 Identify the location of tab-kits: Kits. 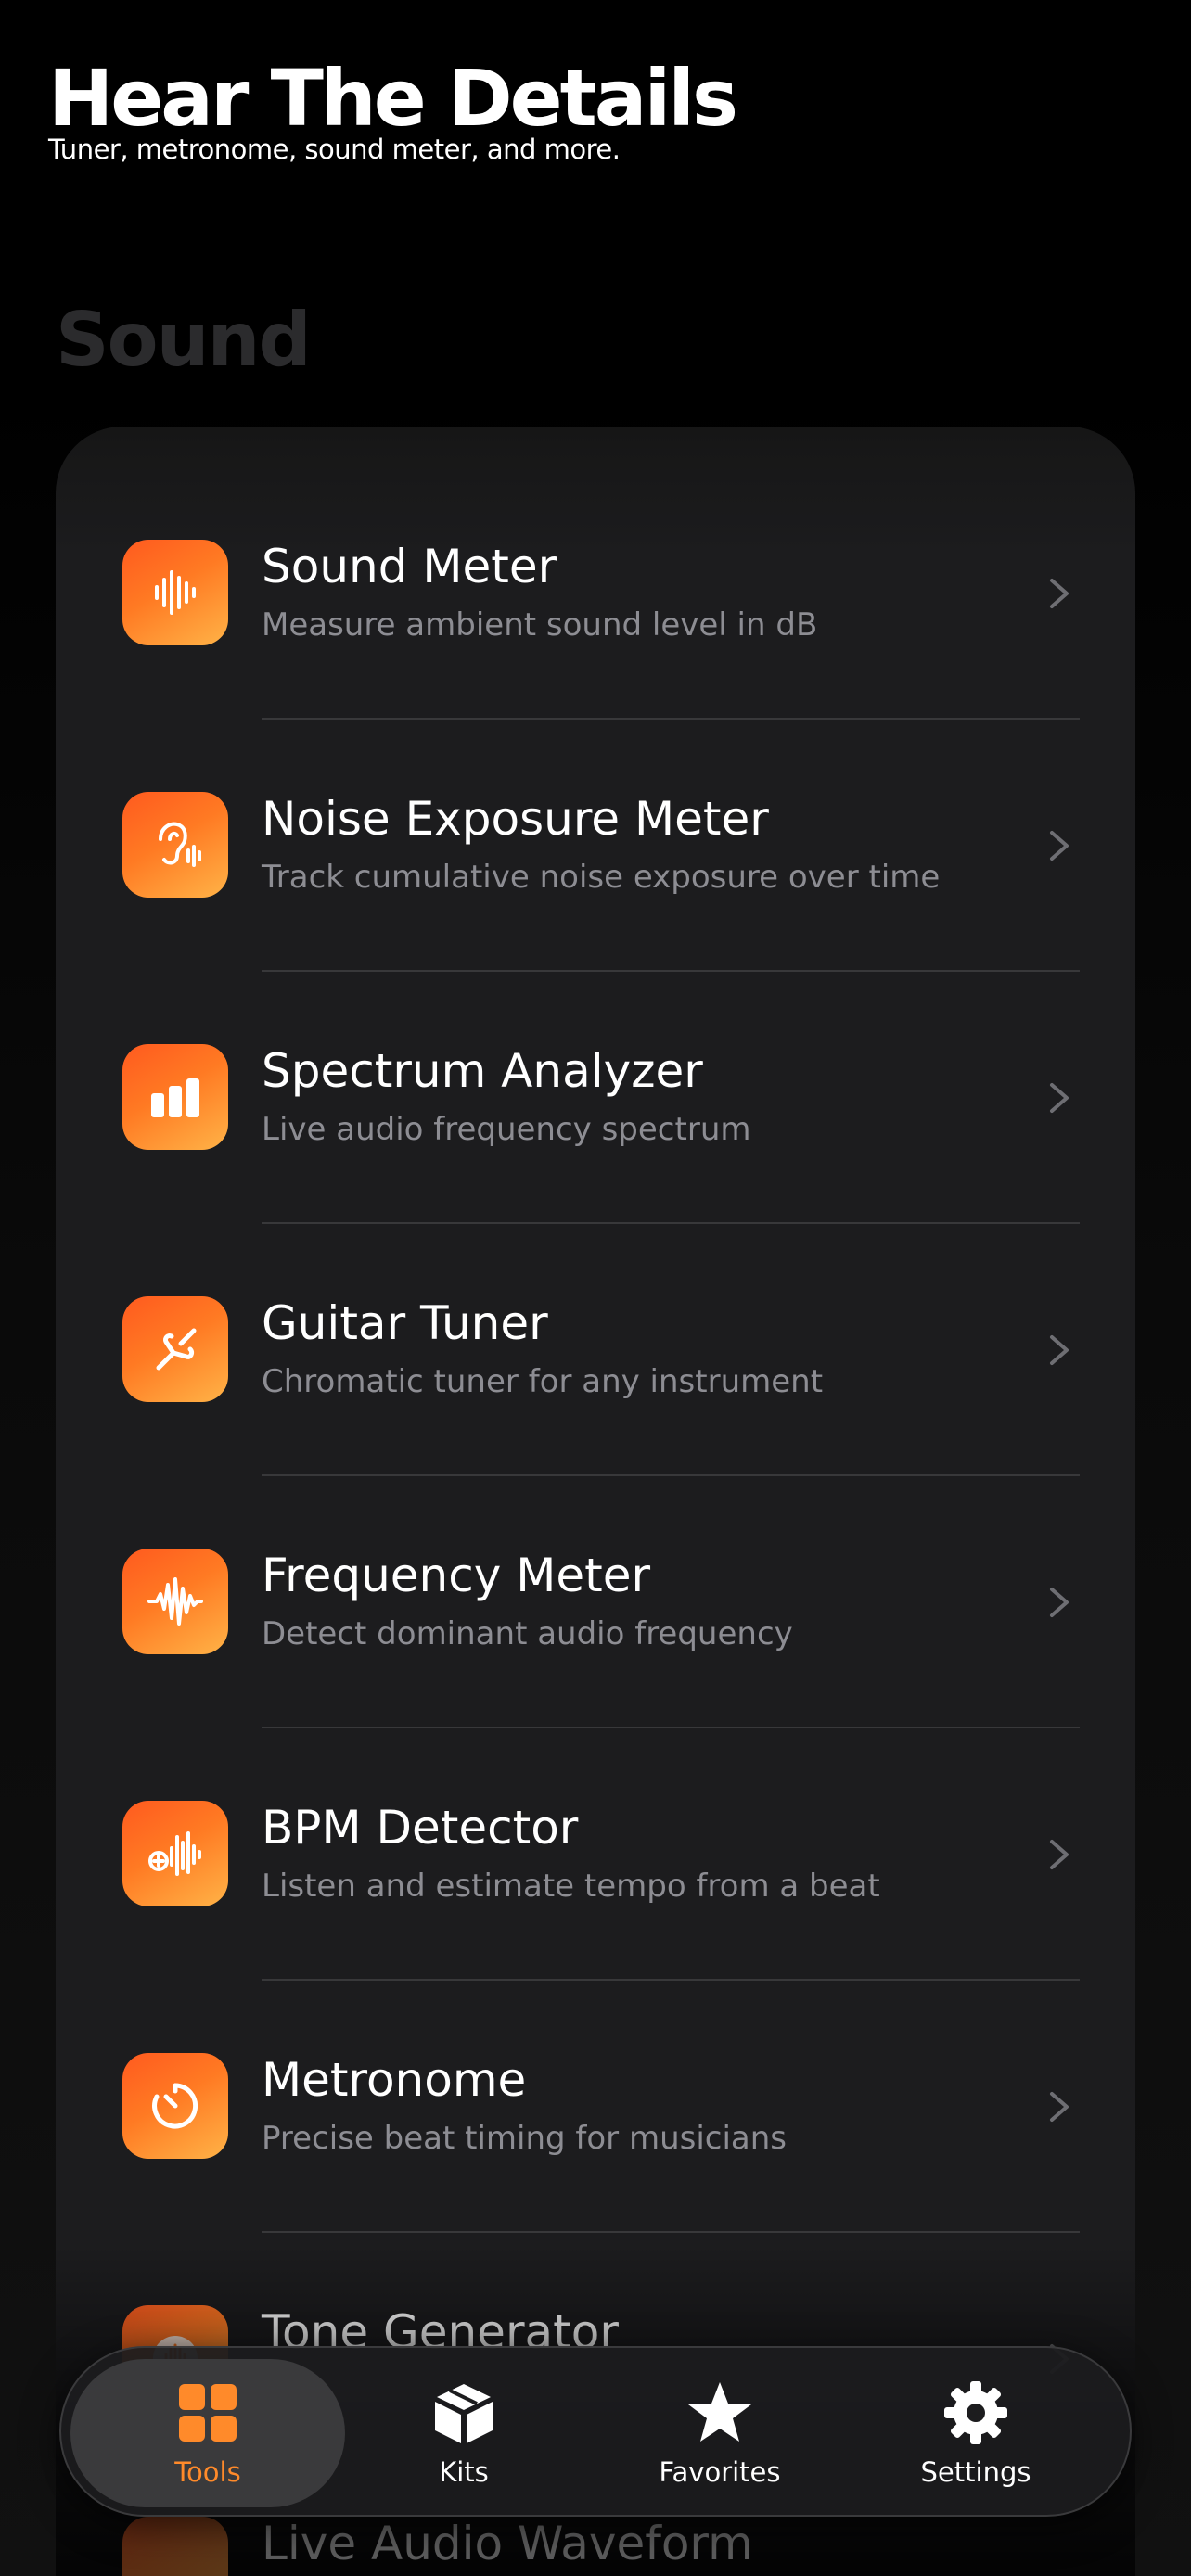
(464, 2433).